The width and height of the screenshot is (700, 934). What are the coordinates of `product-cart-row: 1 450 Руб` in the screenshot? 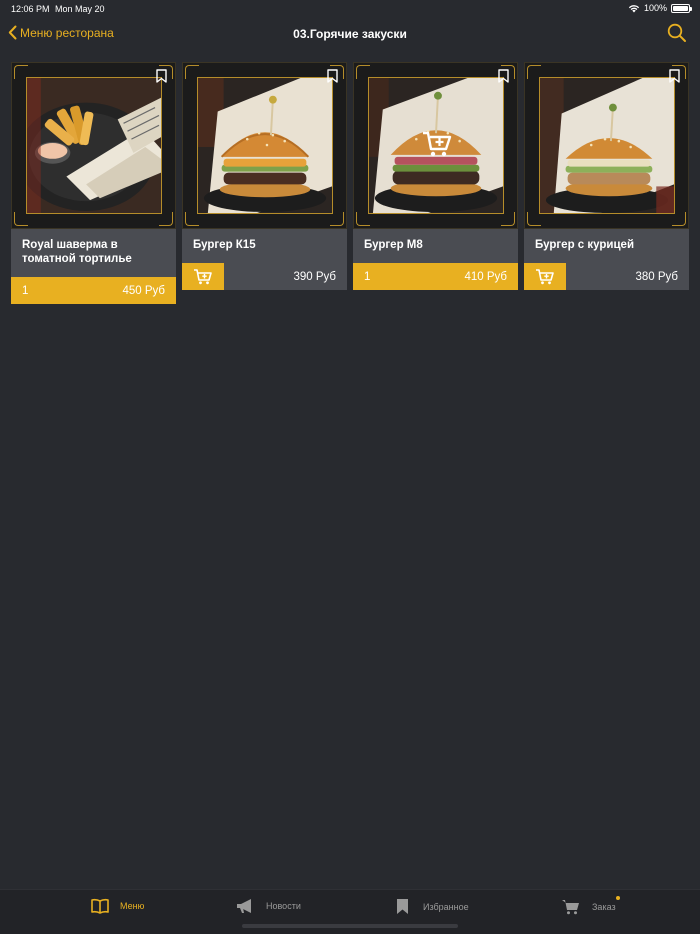 It's located at (93, 290).